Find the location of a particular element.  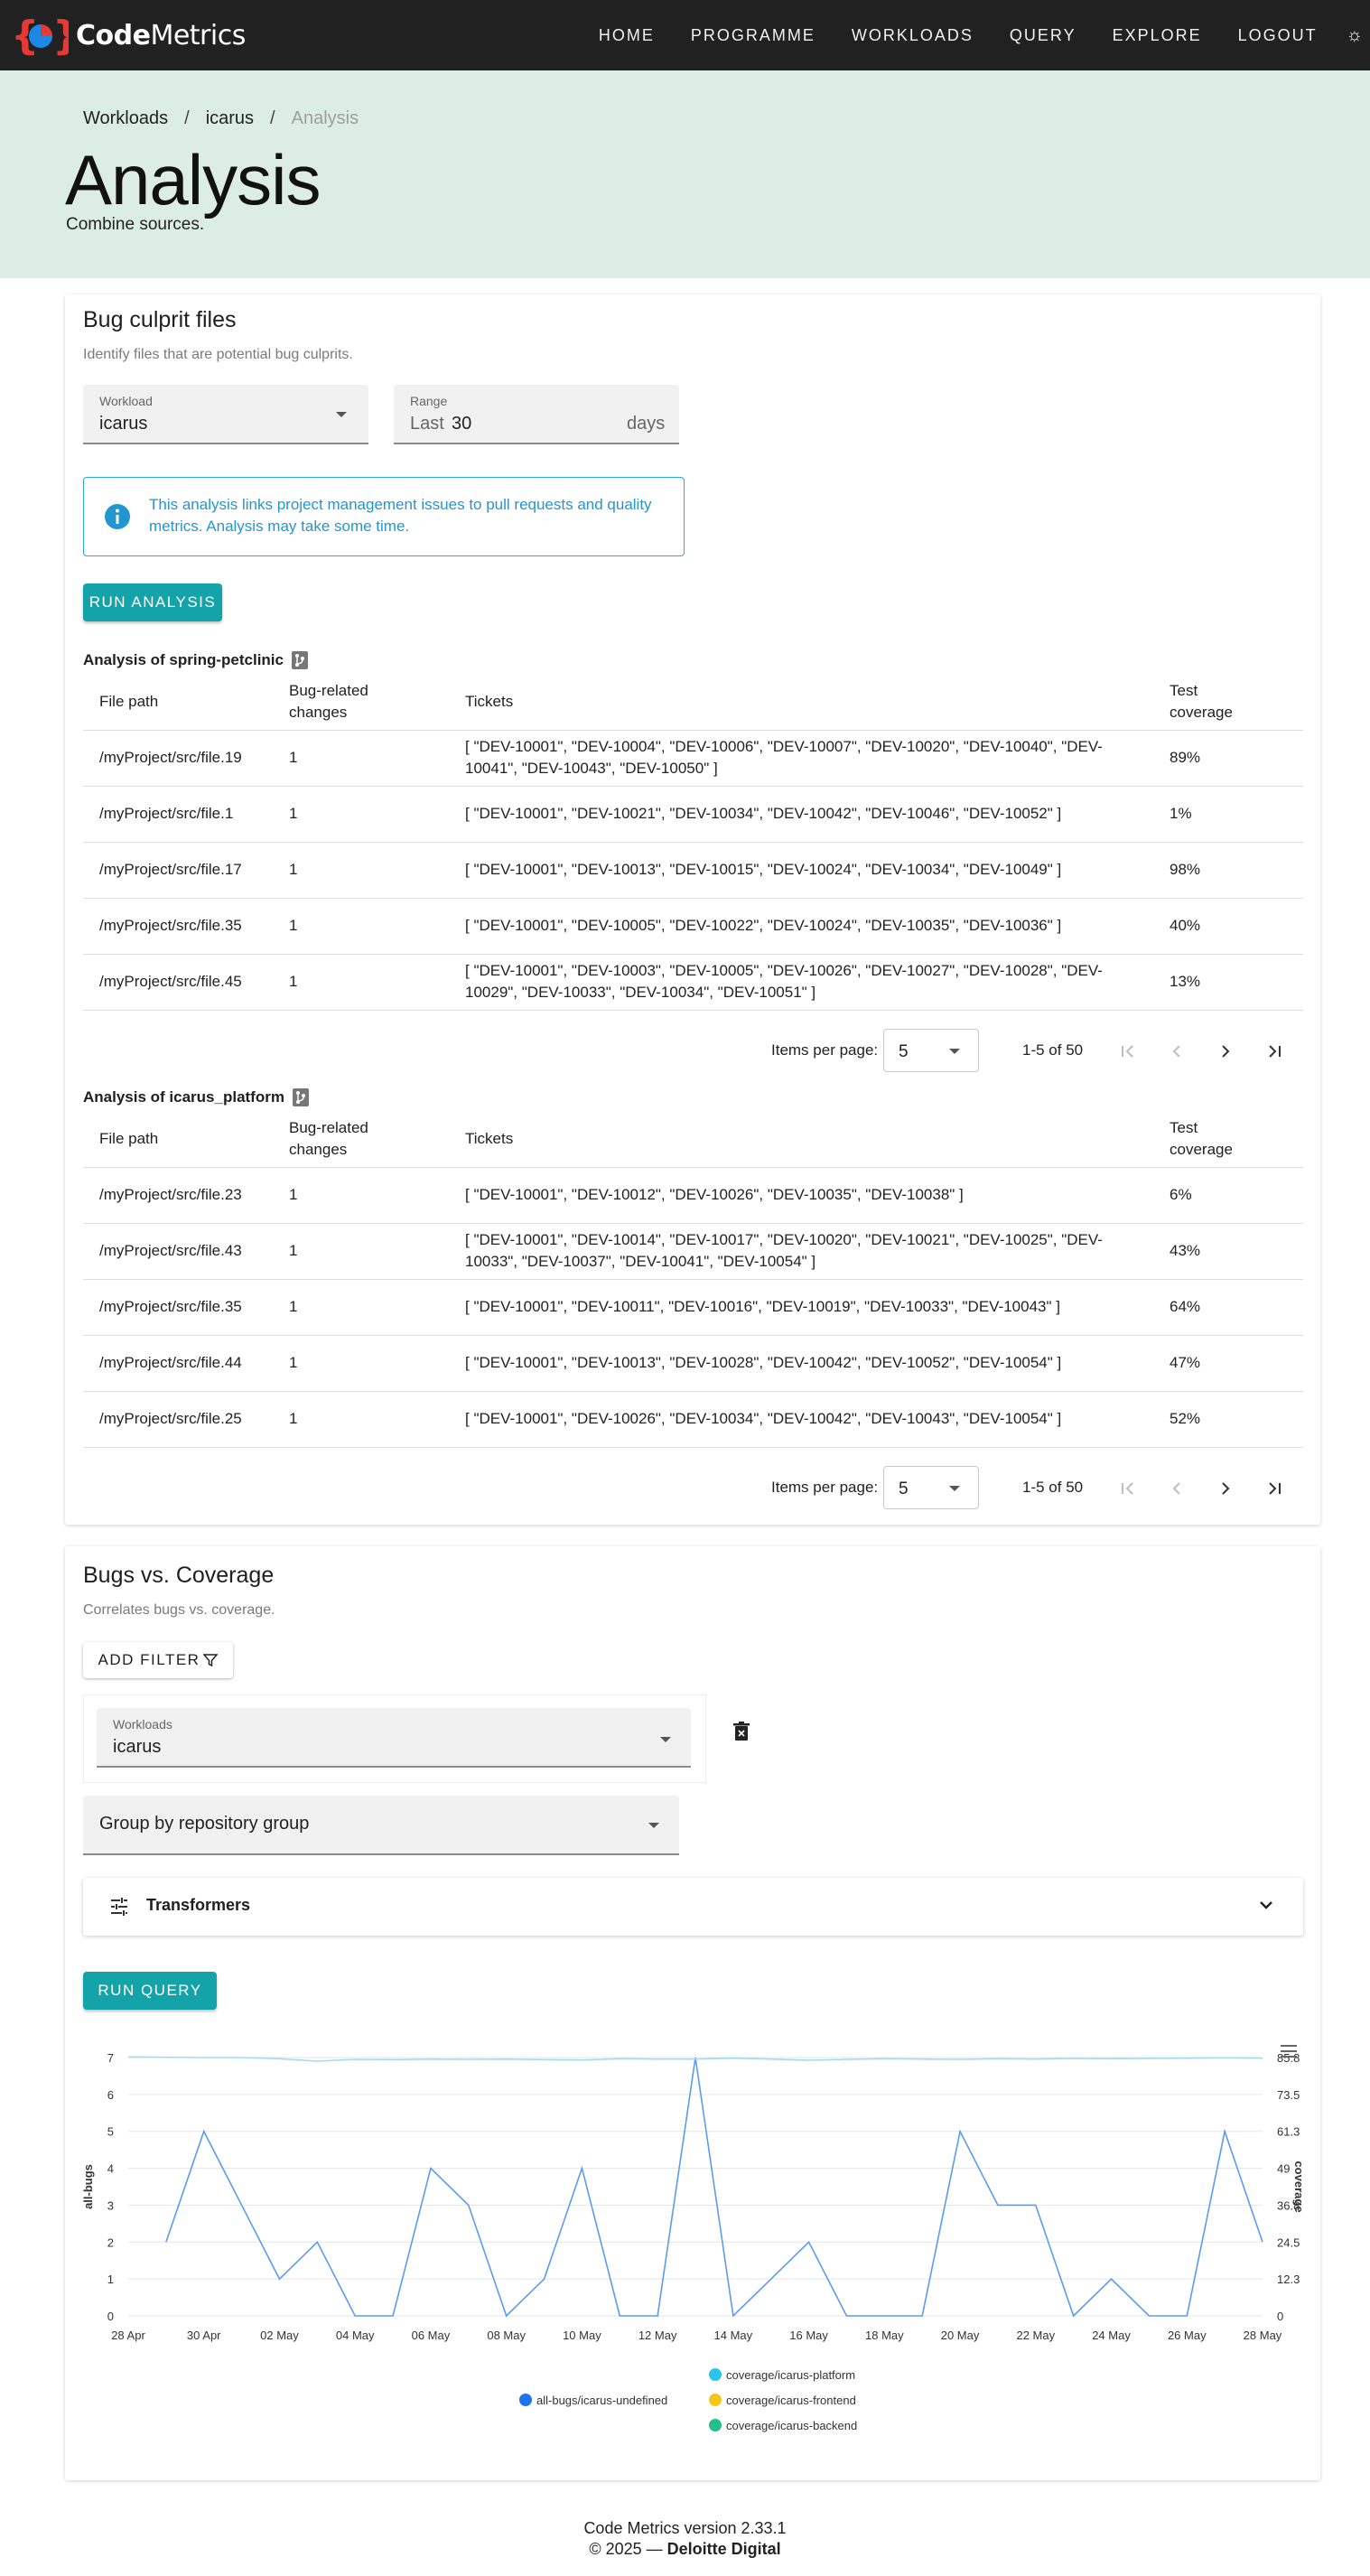

breadcrumb-icarus: icarus is located at coordinates (230, 119).